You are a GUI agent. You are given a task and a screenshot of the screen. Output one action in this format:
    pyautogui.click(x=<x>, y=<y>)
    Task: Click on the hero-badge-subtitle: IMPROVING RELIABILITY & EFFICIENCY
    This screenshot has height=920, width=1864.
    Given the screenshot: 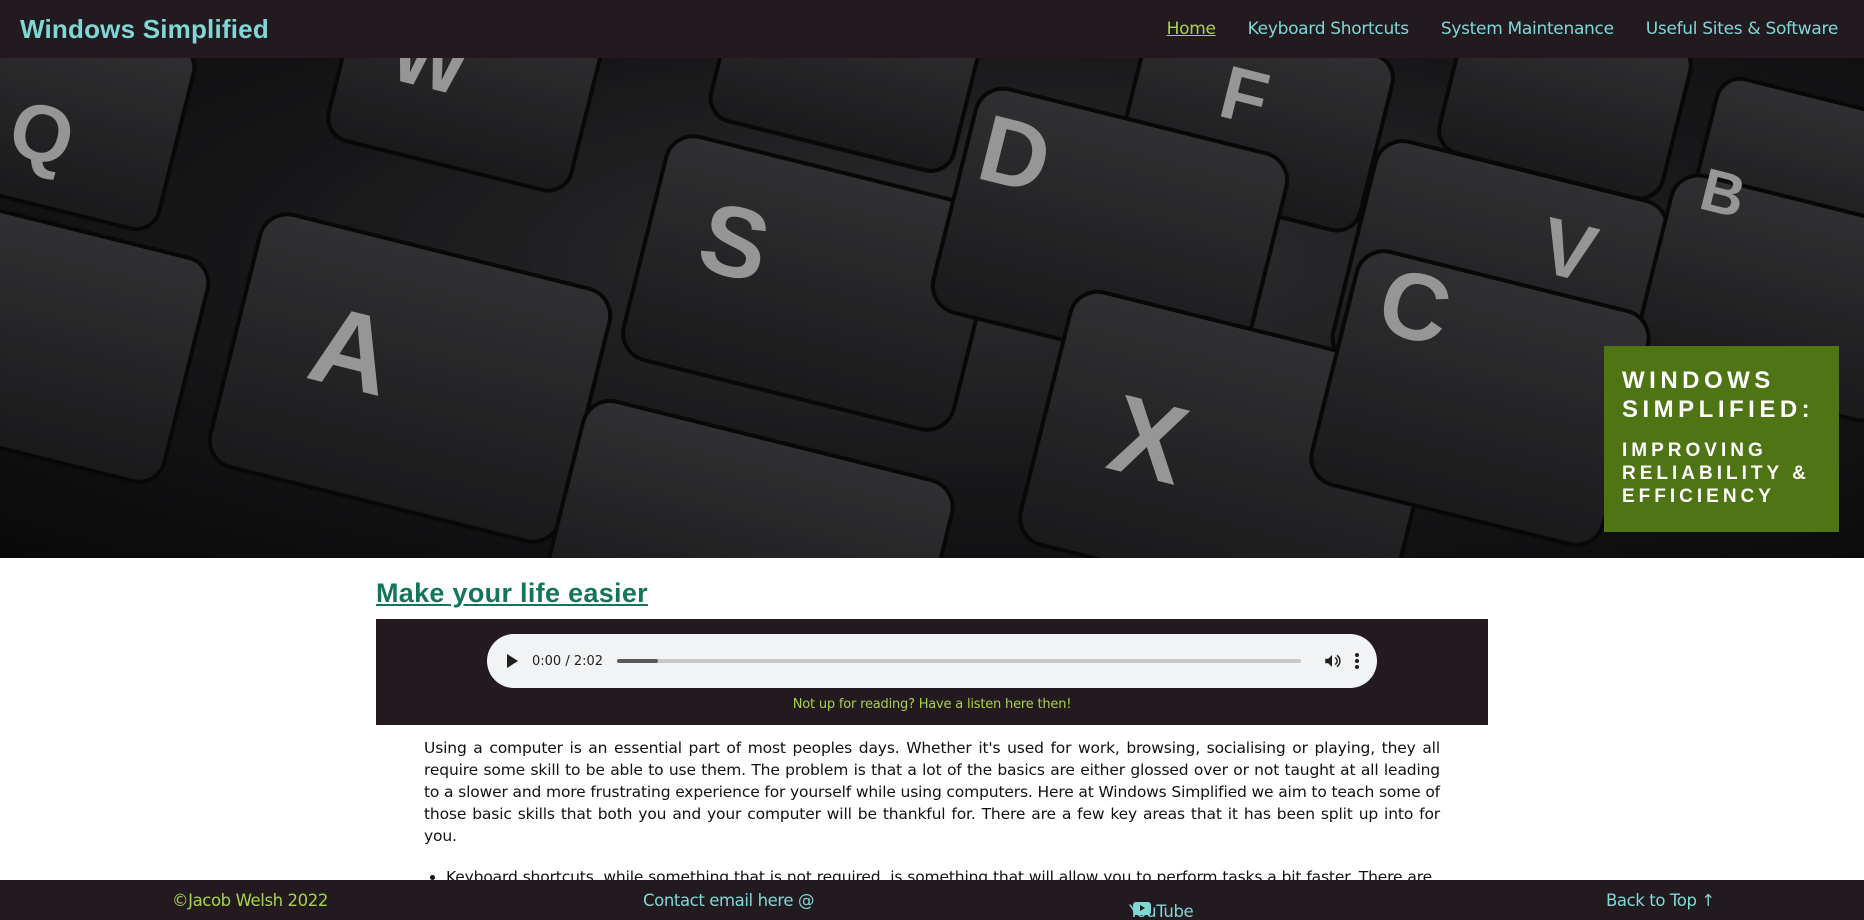 What is the action you would take?
    pyautogui.click(x=1716, y=473)
    